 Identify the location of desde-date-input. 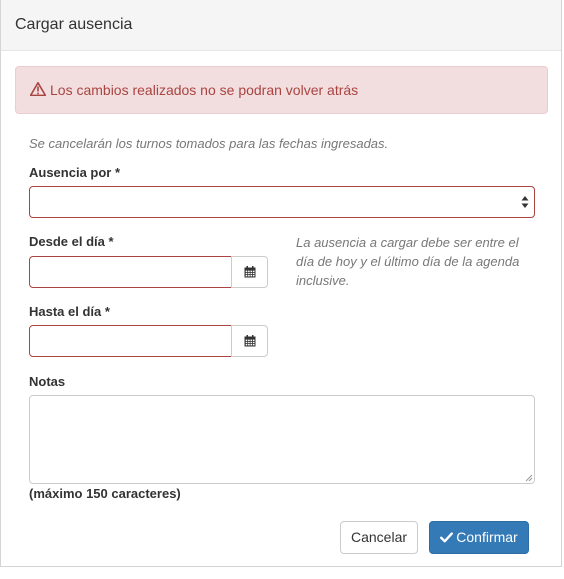
(130, 272).